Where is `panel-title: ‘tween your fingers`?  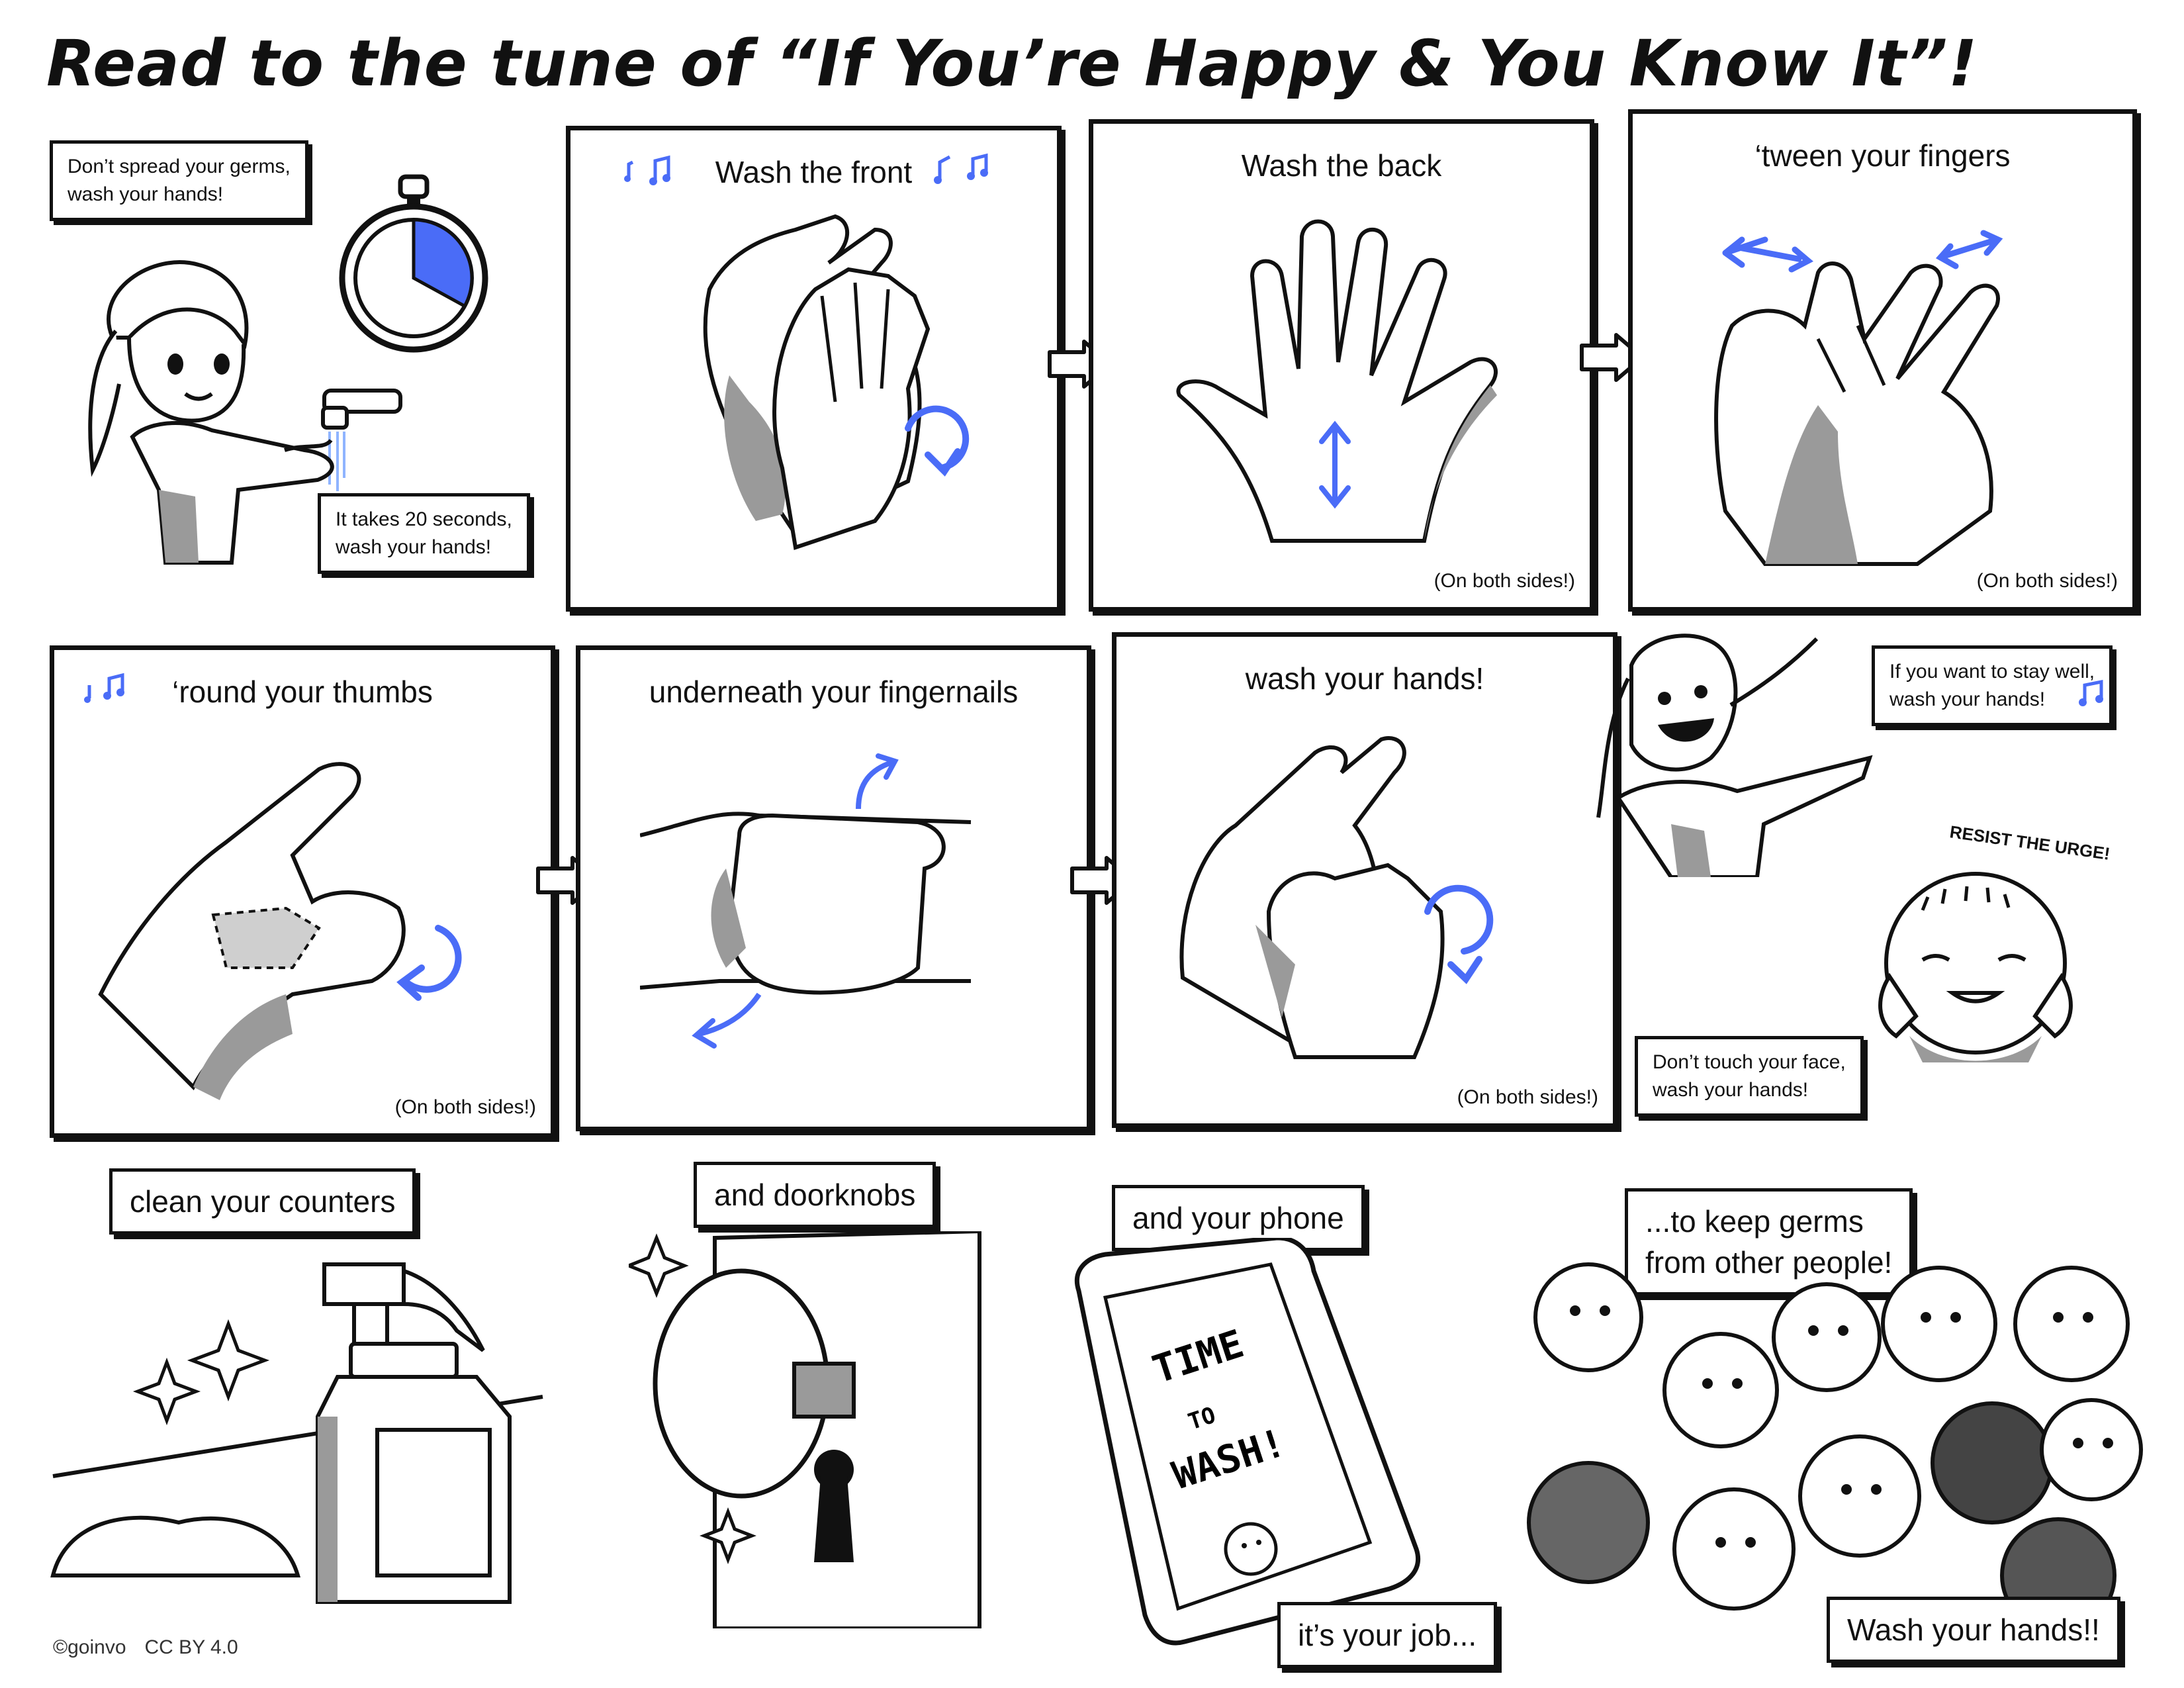 panel-title: ‘tween your fingers is located at coordinates (1883, 155).